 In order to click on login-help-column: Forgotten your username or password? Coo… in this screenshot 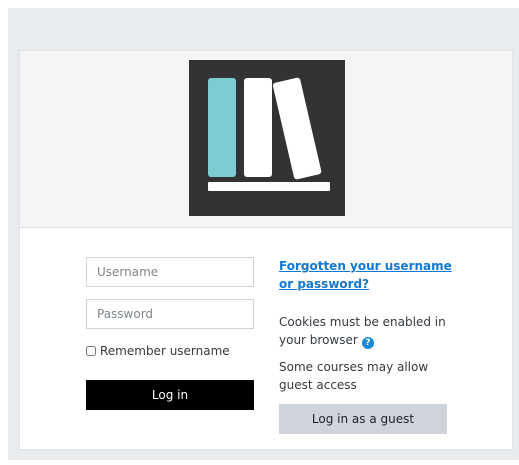, I will do `click(369, 325)`.